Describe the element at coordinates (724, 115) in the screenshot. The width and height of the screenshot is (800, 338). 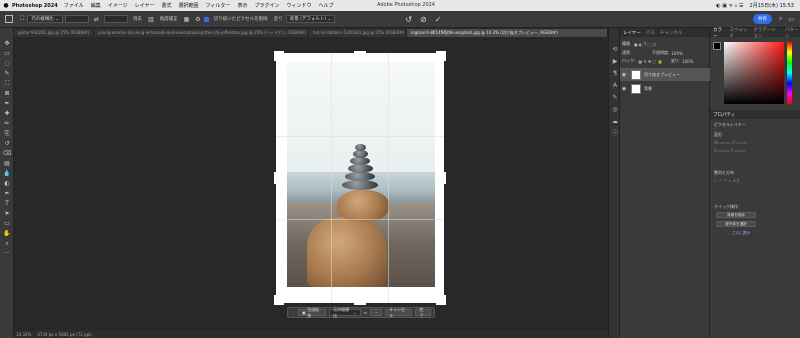
I see `tab-properties: プロパティ` at that location.